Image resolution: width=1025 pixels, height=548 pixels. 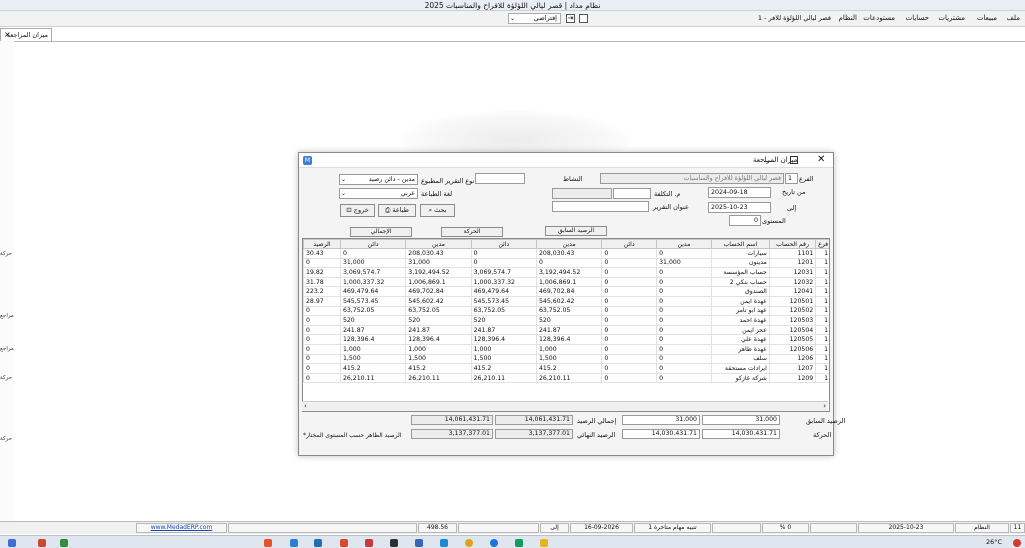 I want to click on horizontal-scrollbar: ‹ ›, so click(x=565, y=406).